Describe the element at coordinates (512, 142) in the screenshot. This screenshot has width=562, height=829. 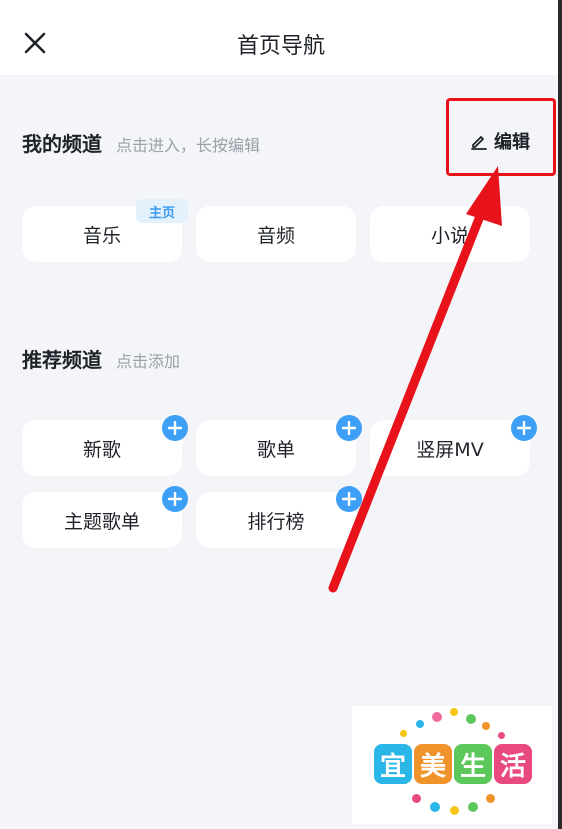
I see `edit-label: 编辑` at that location.